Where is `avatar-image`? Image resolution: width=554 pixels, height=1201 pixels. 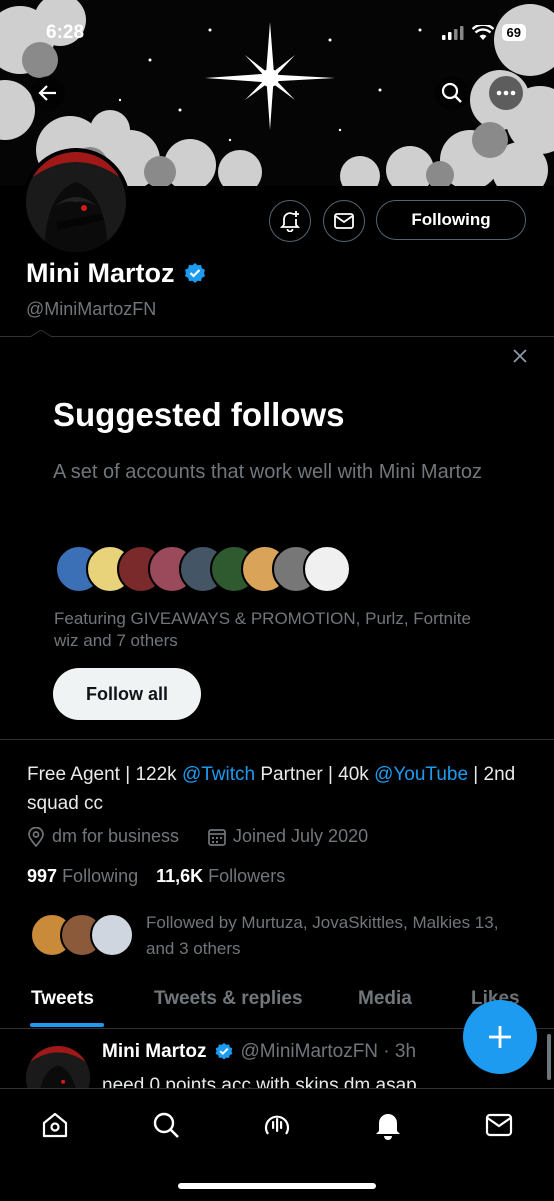
avatar-image is located at coordinates (76, 202).